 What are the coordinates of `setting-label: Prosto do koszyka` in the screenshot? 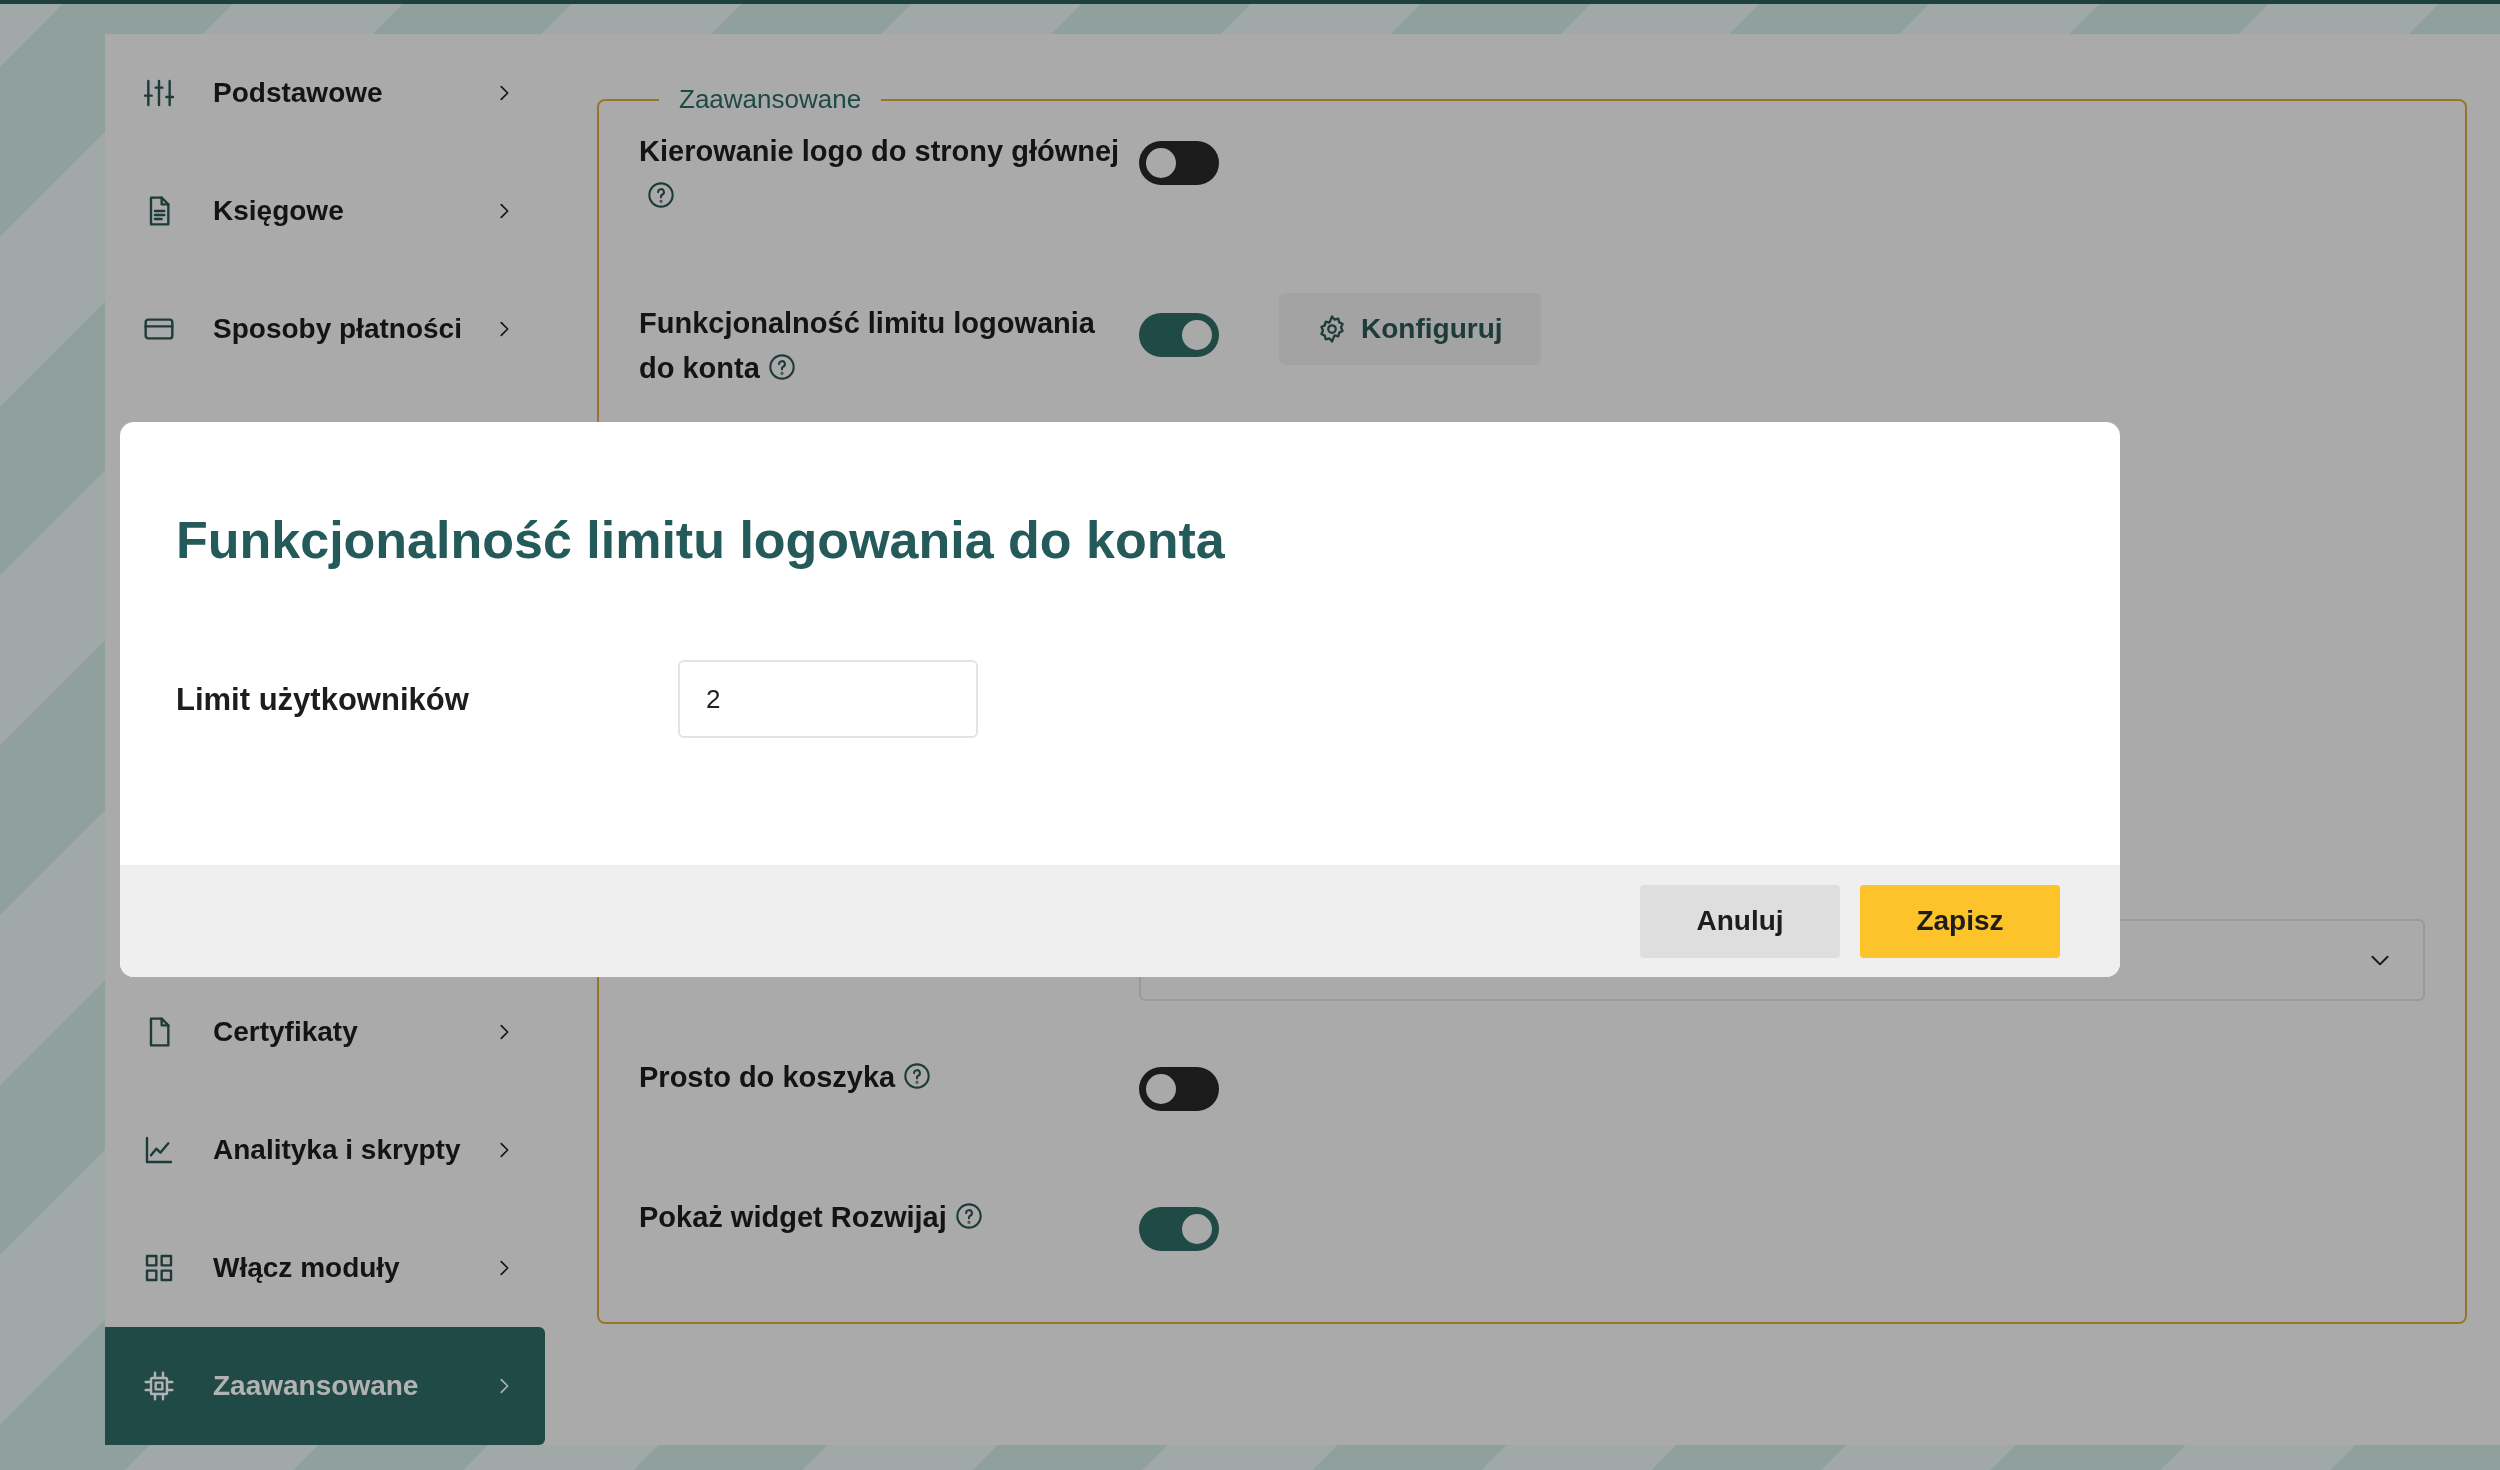 It's located at (884, 1077).